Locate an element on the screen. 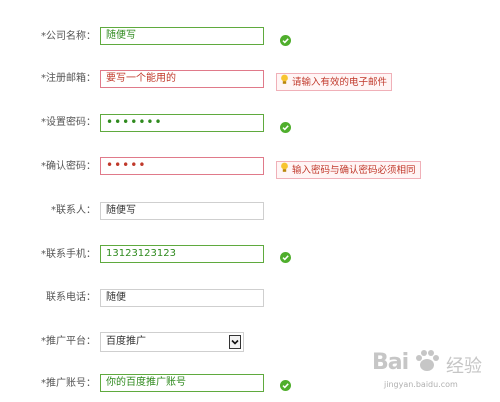 The image size is (500, 402). phone-input: 随便 is located at coordinates (182, 298).